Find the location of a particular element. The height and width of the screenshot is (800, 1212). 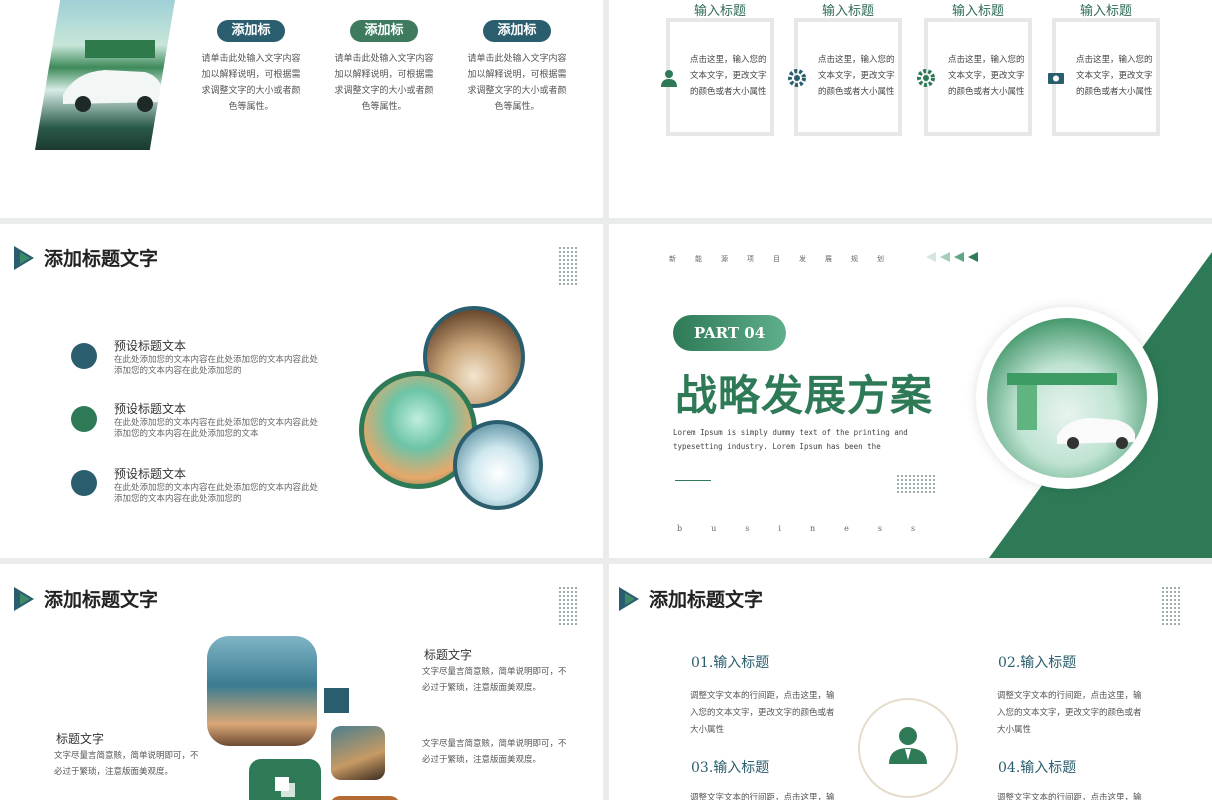

charging-station-illustration is located at coordinates (1067, 398).